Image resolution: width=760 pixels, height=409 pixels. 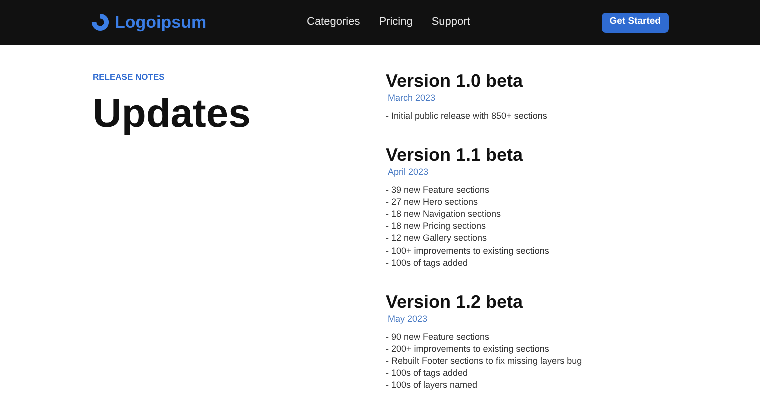 I want to click on release-note: - 39 new Feature sections, so click(x=438, y=190).